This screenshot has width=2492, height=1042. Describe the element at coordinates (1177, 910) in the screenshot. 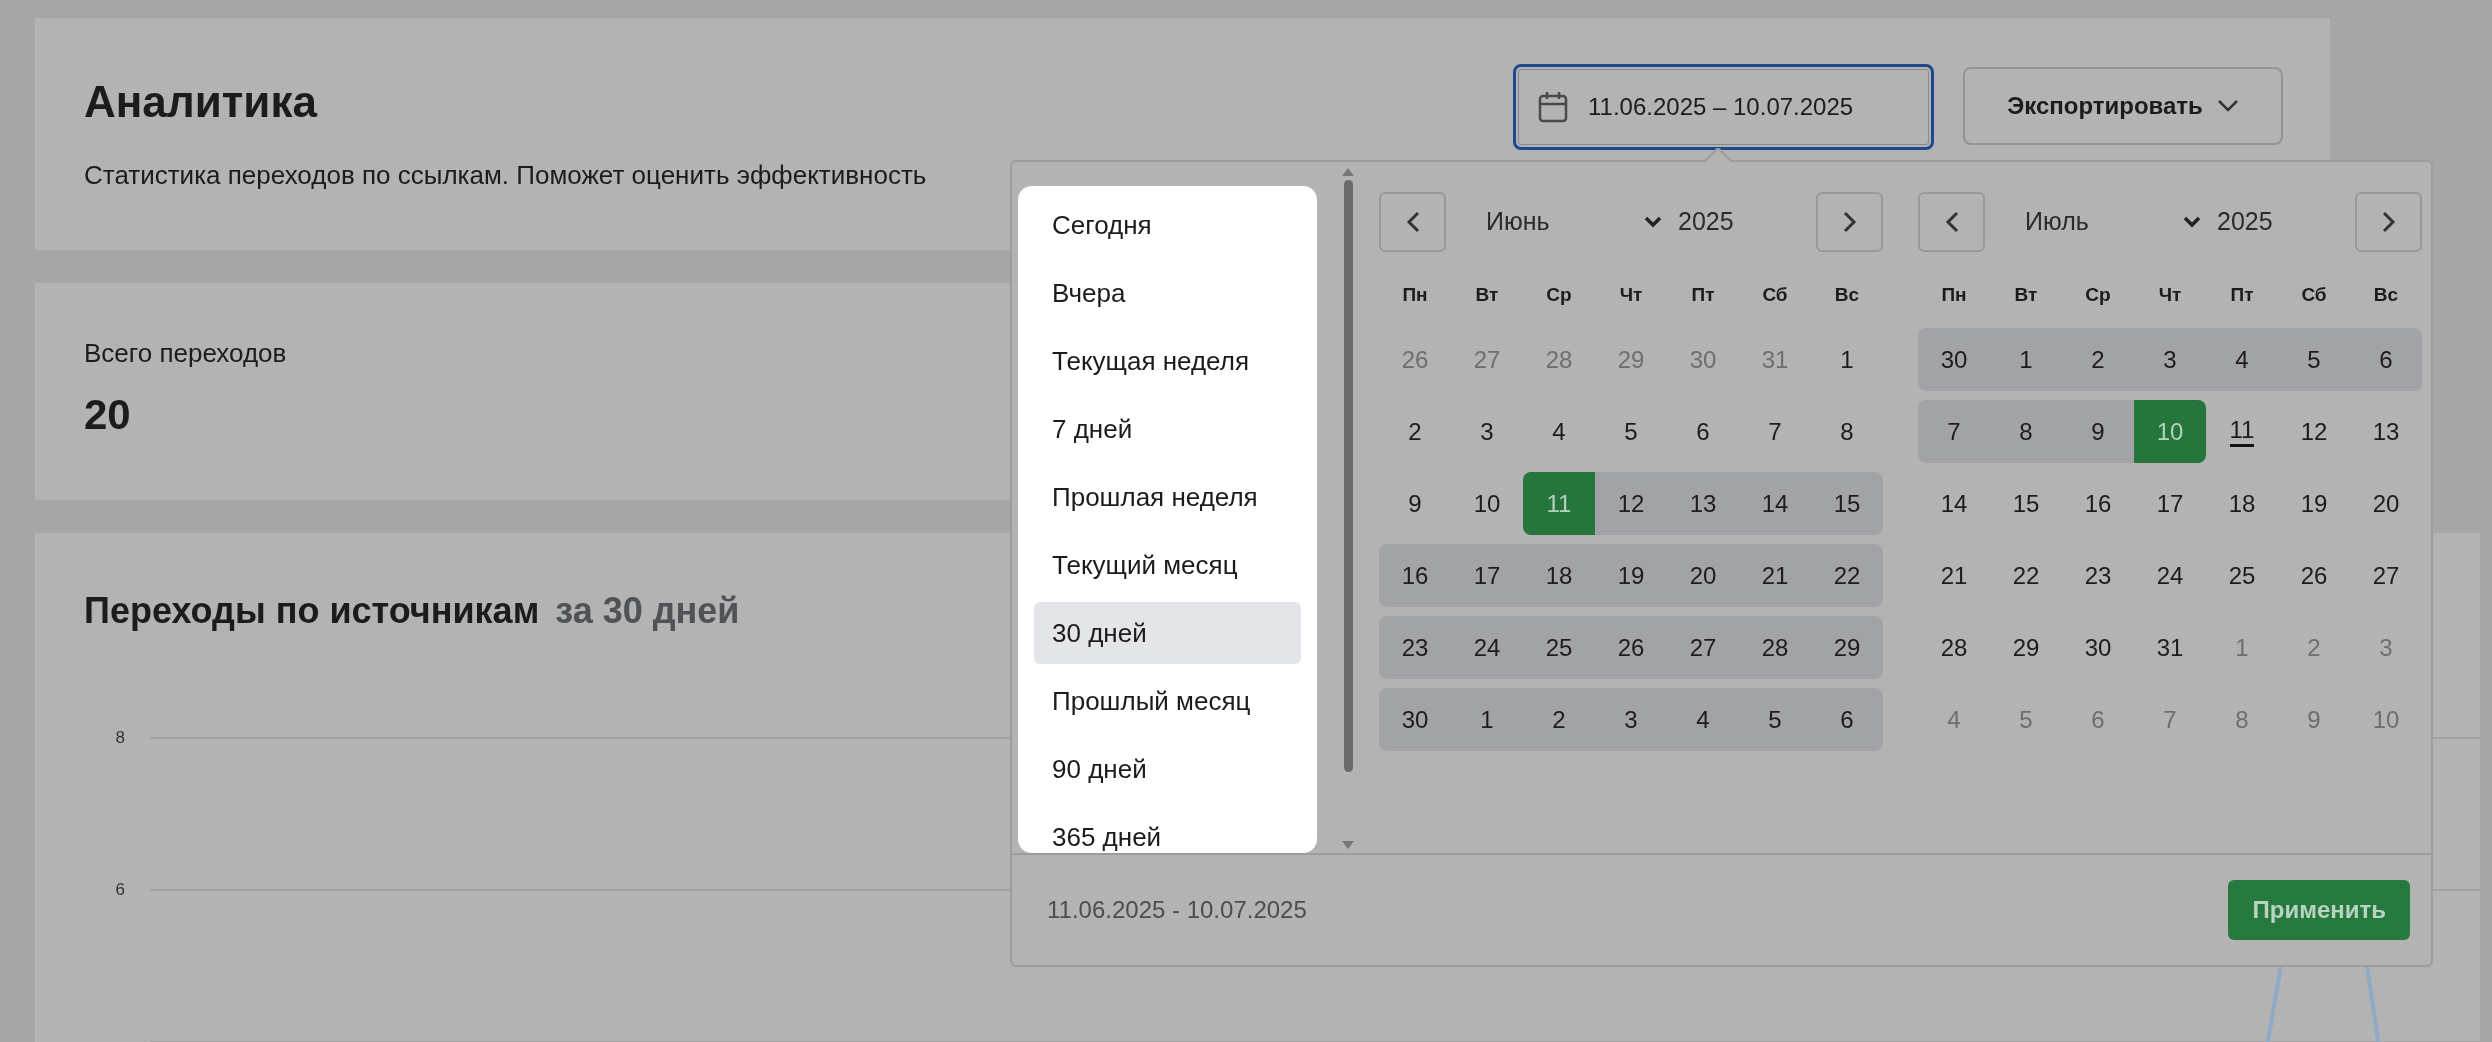

I see `selected-range-text: 11.06.2025 - 10.07.2025` at that location.